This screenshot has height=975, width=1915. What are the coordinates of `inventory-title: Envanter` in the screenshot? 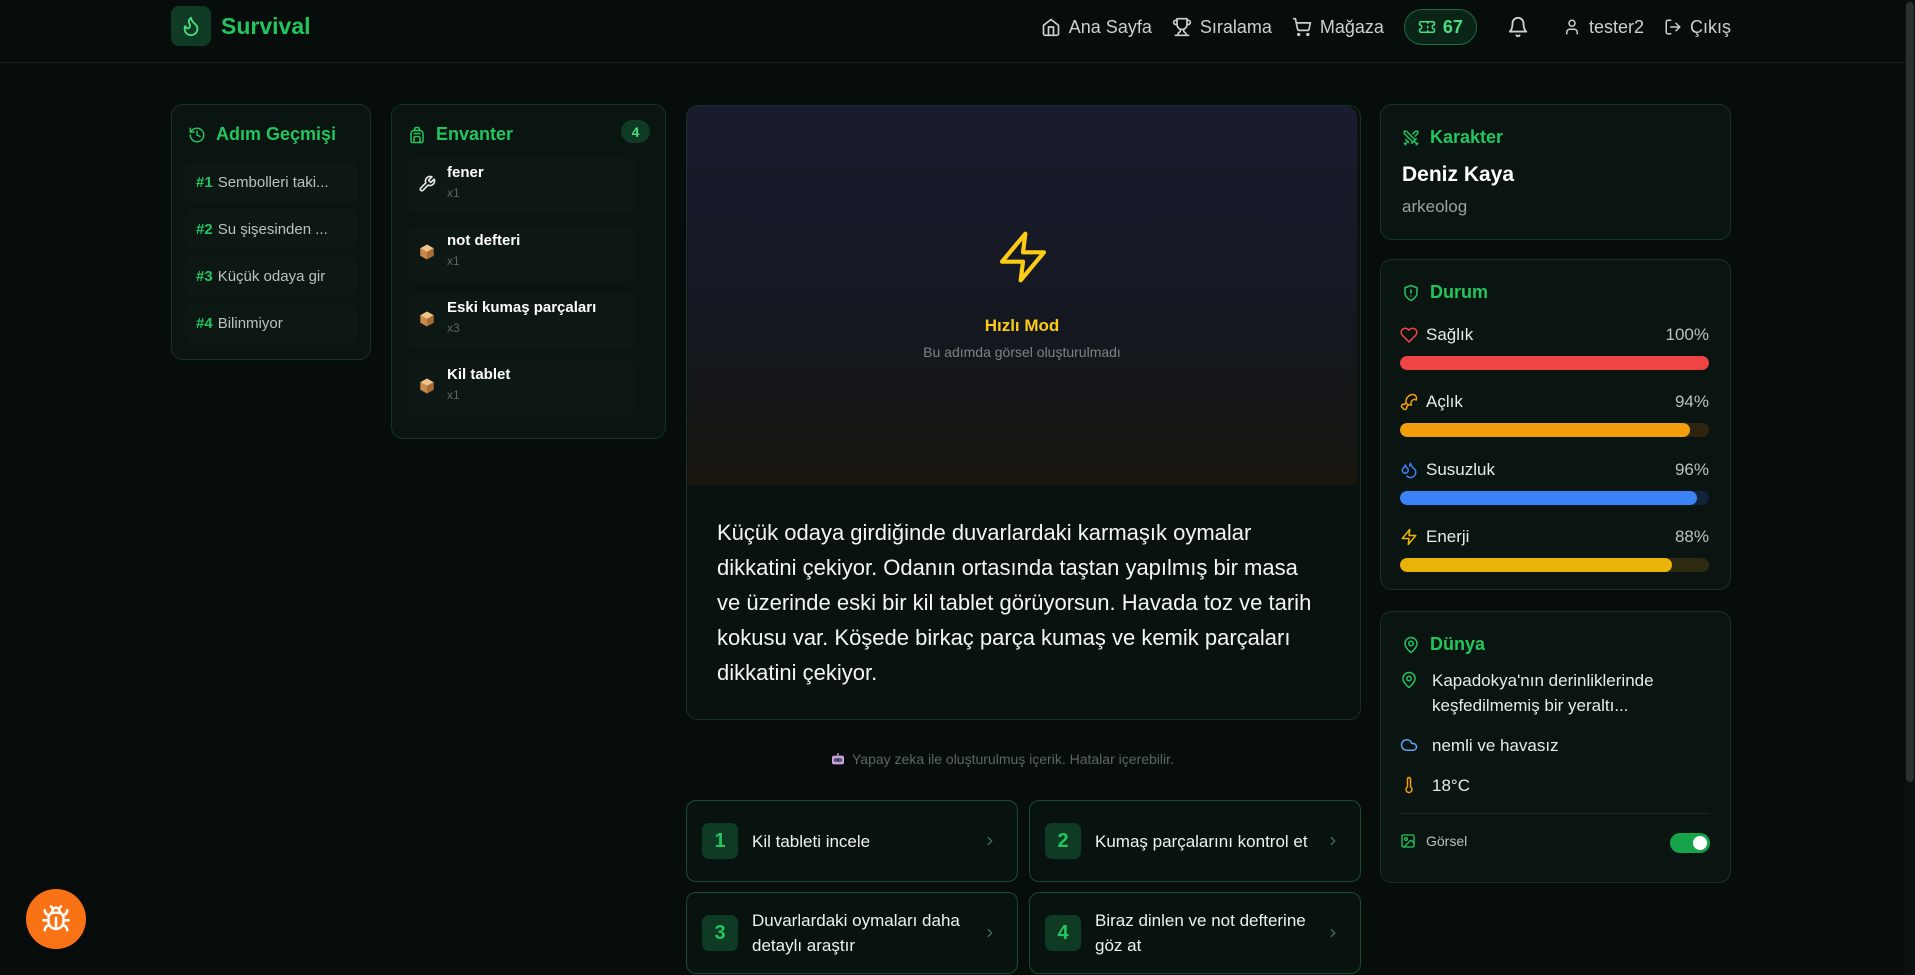 It's located at (475, 134).